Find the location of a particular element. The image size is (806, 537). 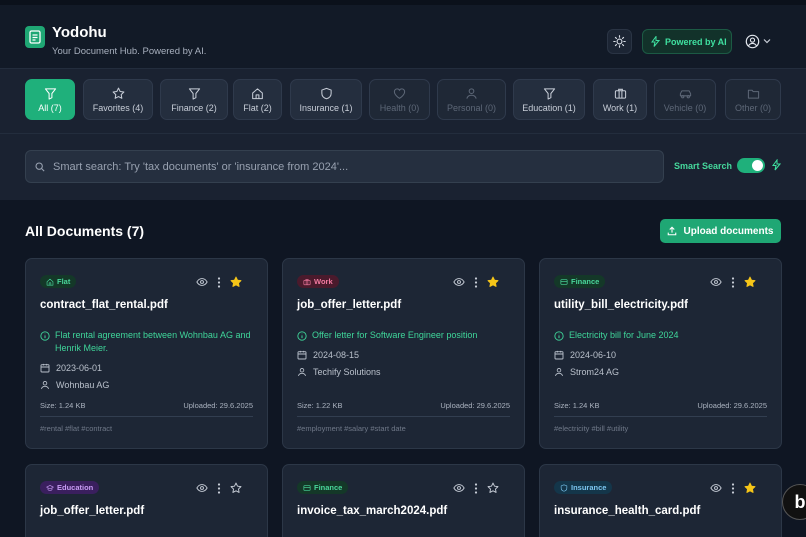

document-filename: utility_bill_electricity.pdf is located at coordinates (621, 305).